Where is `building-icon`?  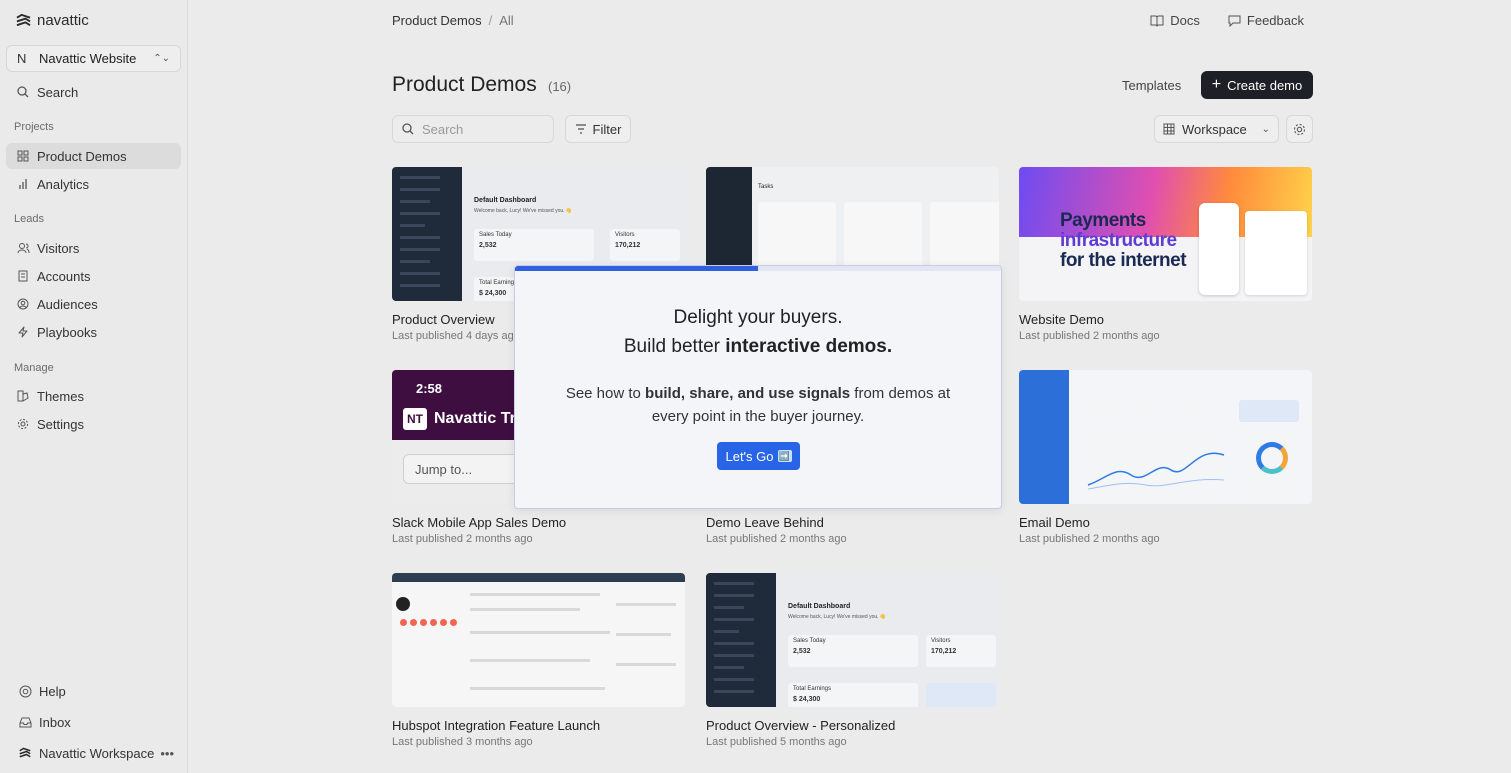 building-icon is located at coordinates (23, 276).